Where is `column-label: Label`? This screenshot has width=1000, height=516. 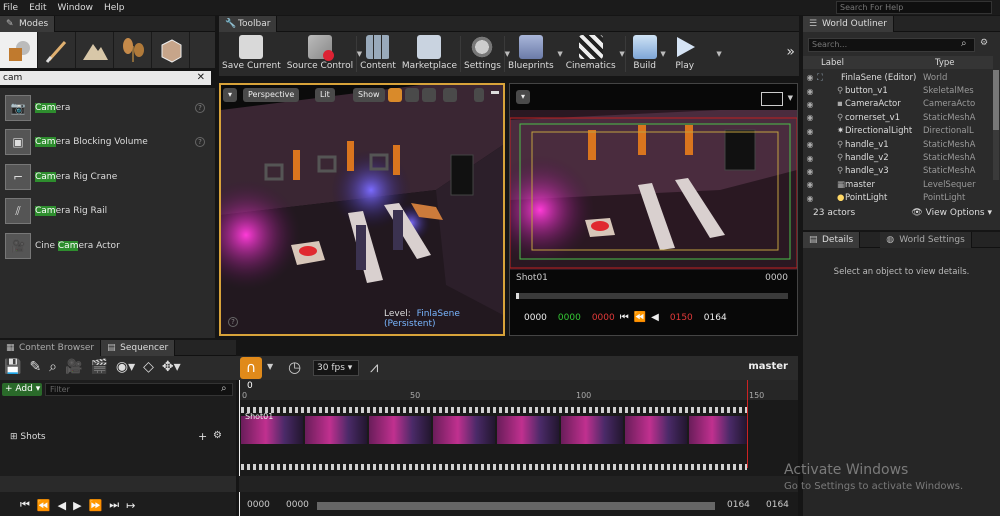 column-label: Label is located at coordinates (876, 63).